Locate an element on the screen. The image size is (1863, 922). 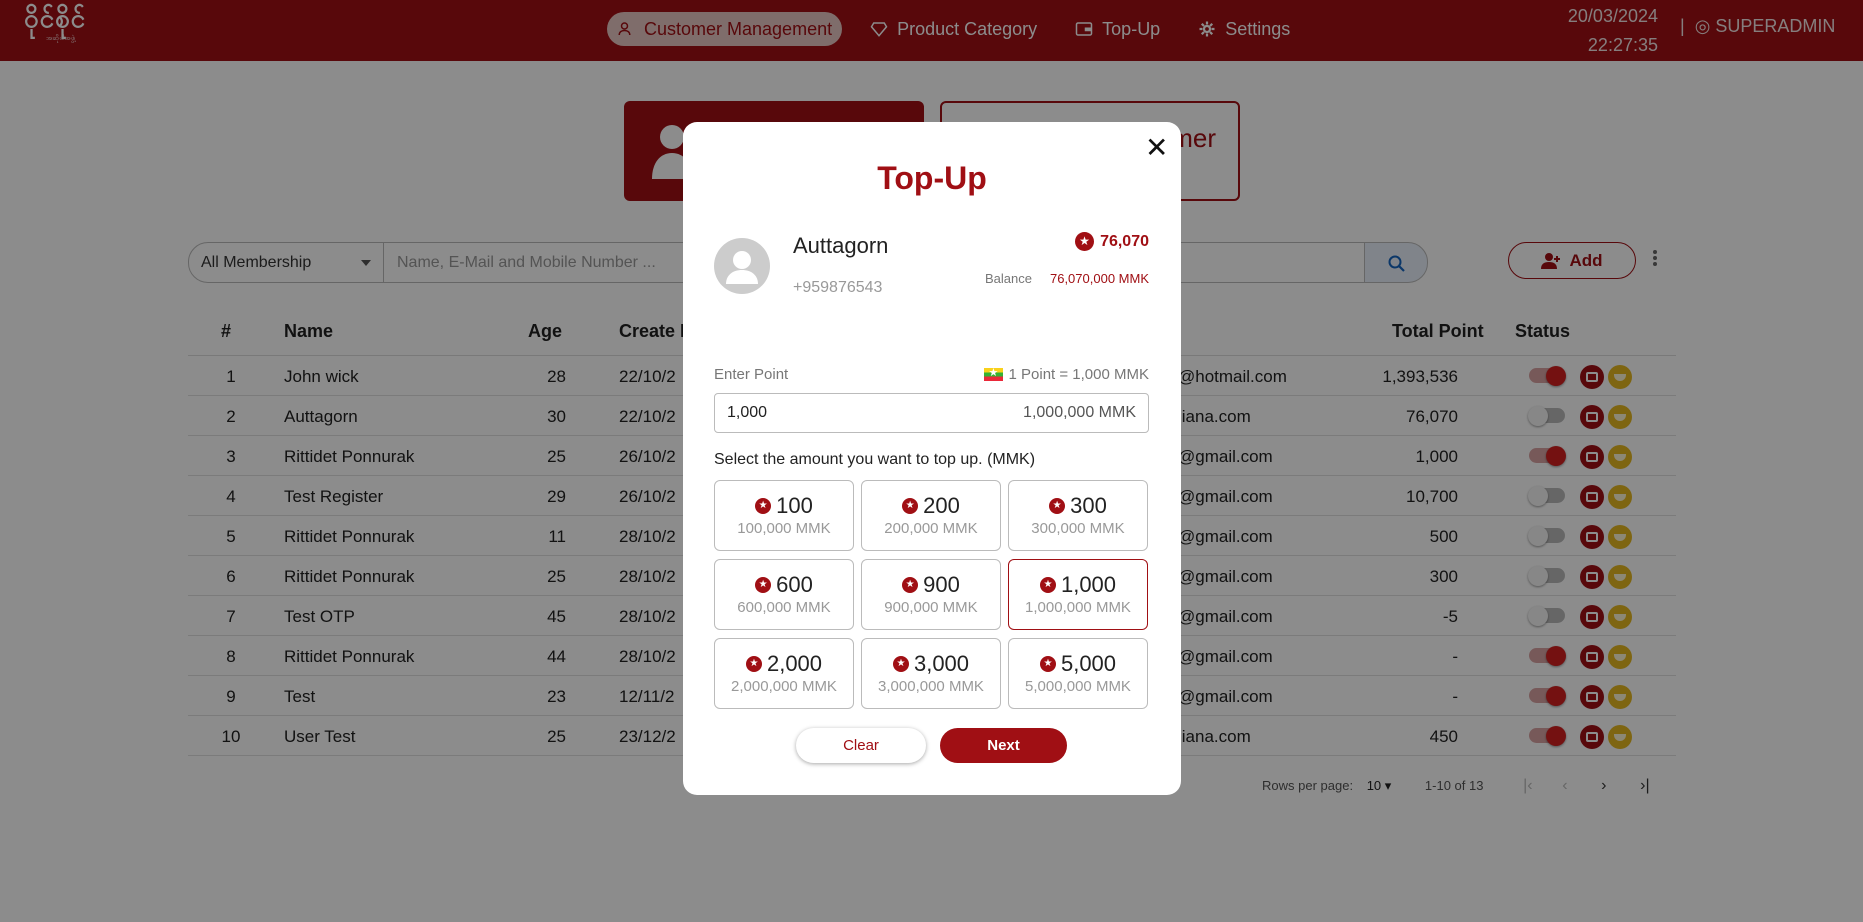
option-points-value: 1,000 is located at coordinates (1088, 584).